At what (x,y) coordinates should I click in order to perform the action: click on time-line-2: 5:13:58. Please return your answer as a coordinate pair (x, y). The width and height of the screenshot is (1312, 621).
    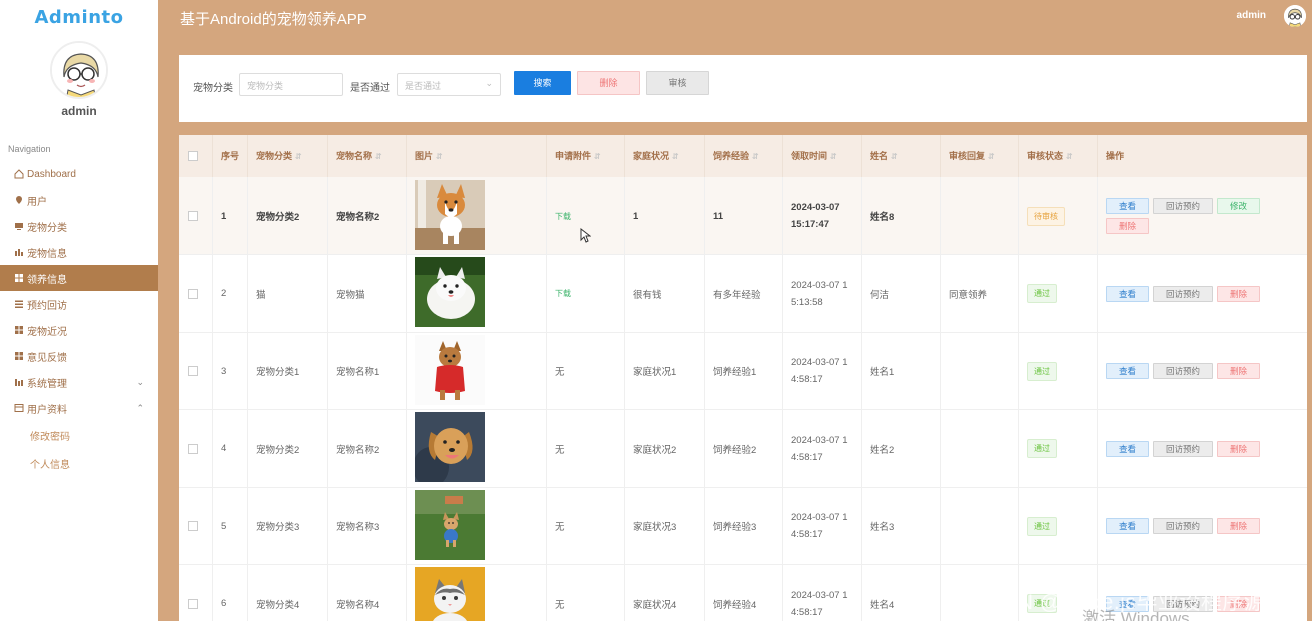
    Looking at the image, I should click on (807, 302).